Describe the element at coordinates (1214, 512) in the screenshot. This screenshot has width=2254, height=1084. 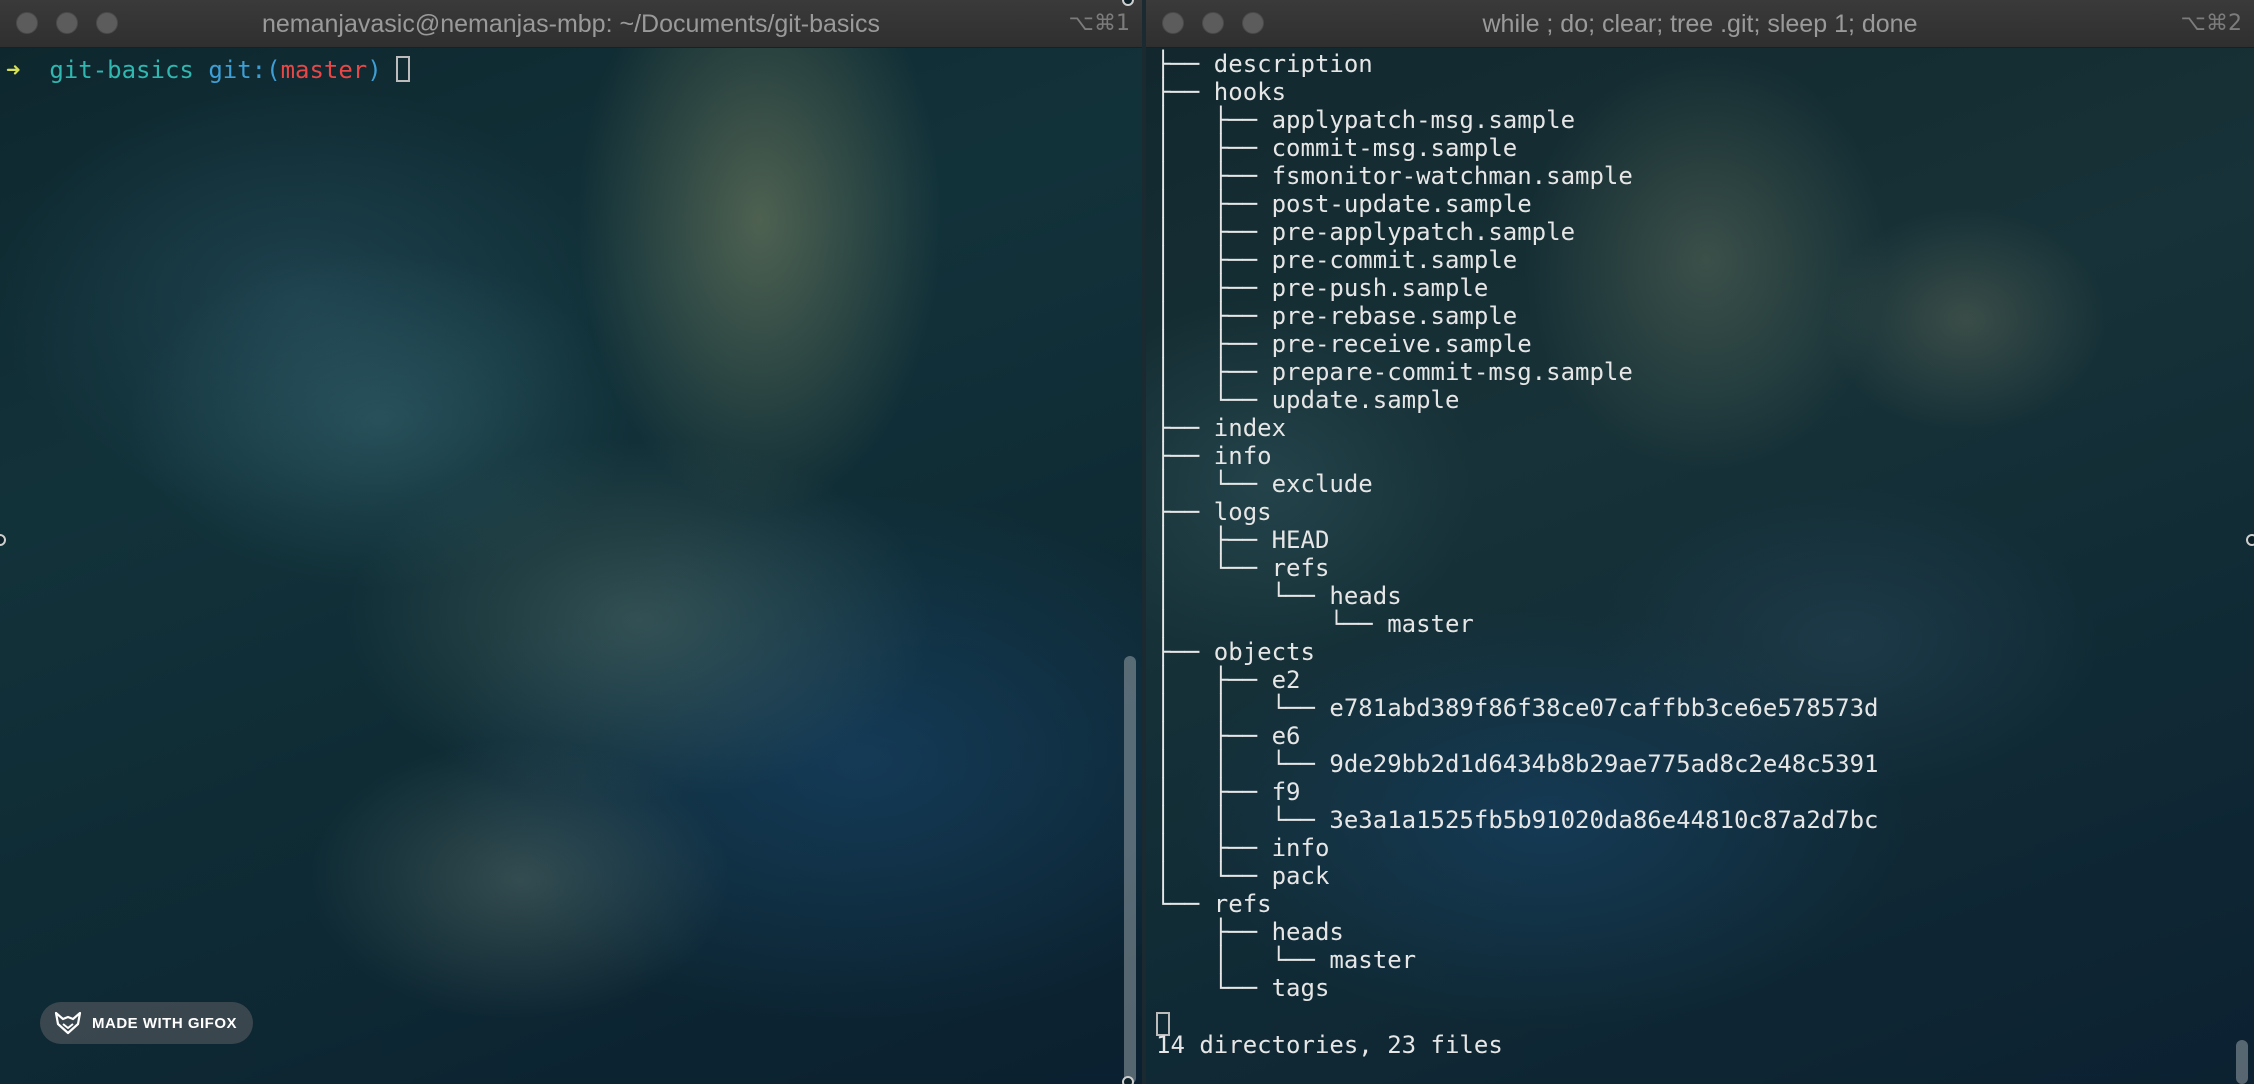
I see `tree-line: ├── logs` at that location.